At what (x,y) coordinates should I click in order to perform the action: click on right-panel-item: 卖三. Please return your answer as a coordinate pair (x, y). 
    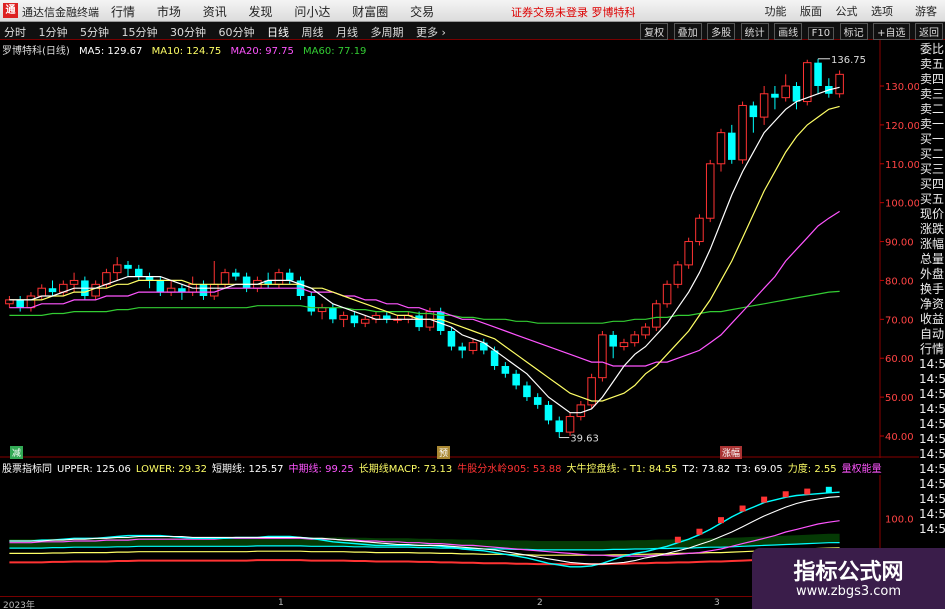
    Looking at the image, I should click on (932, 94).